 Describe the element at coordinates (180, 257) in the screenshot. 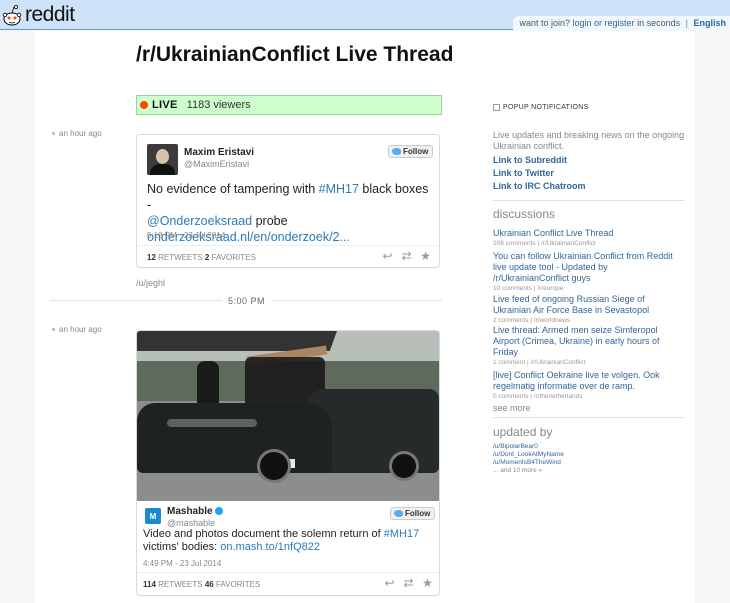

I see `retweets-label: RETWEETS` at that location.